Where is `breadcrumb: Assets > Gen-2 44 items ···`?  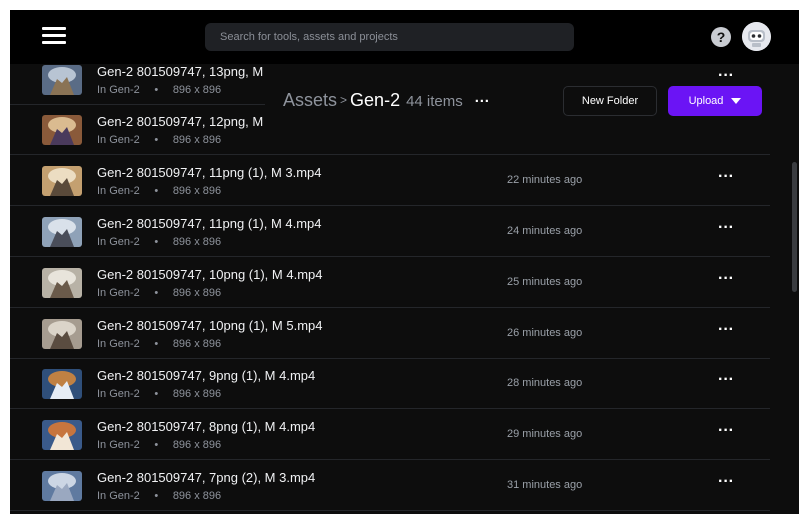 breadcrumb: Assets > Gen-2 44 items ··· is located at coordinates (386, 100).